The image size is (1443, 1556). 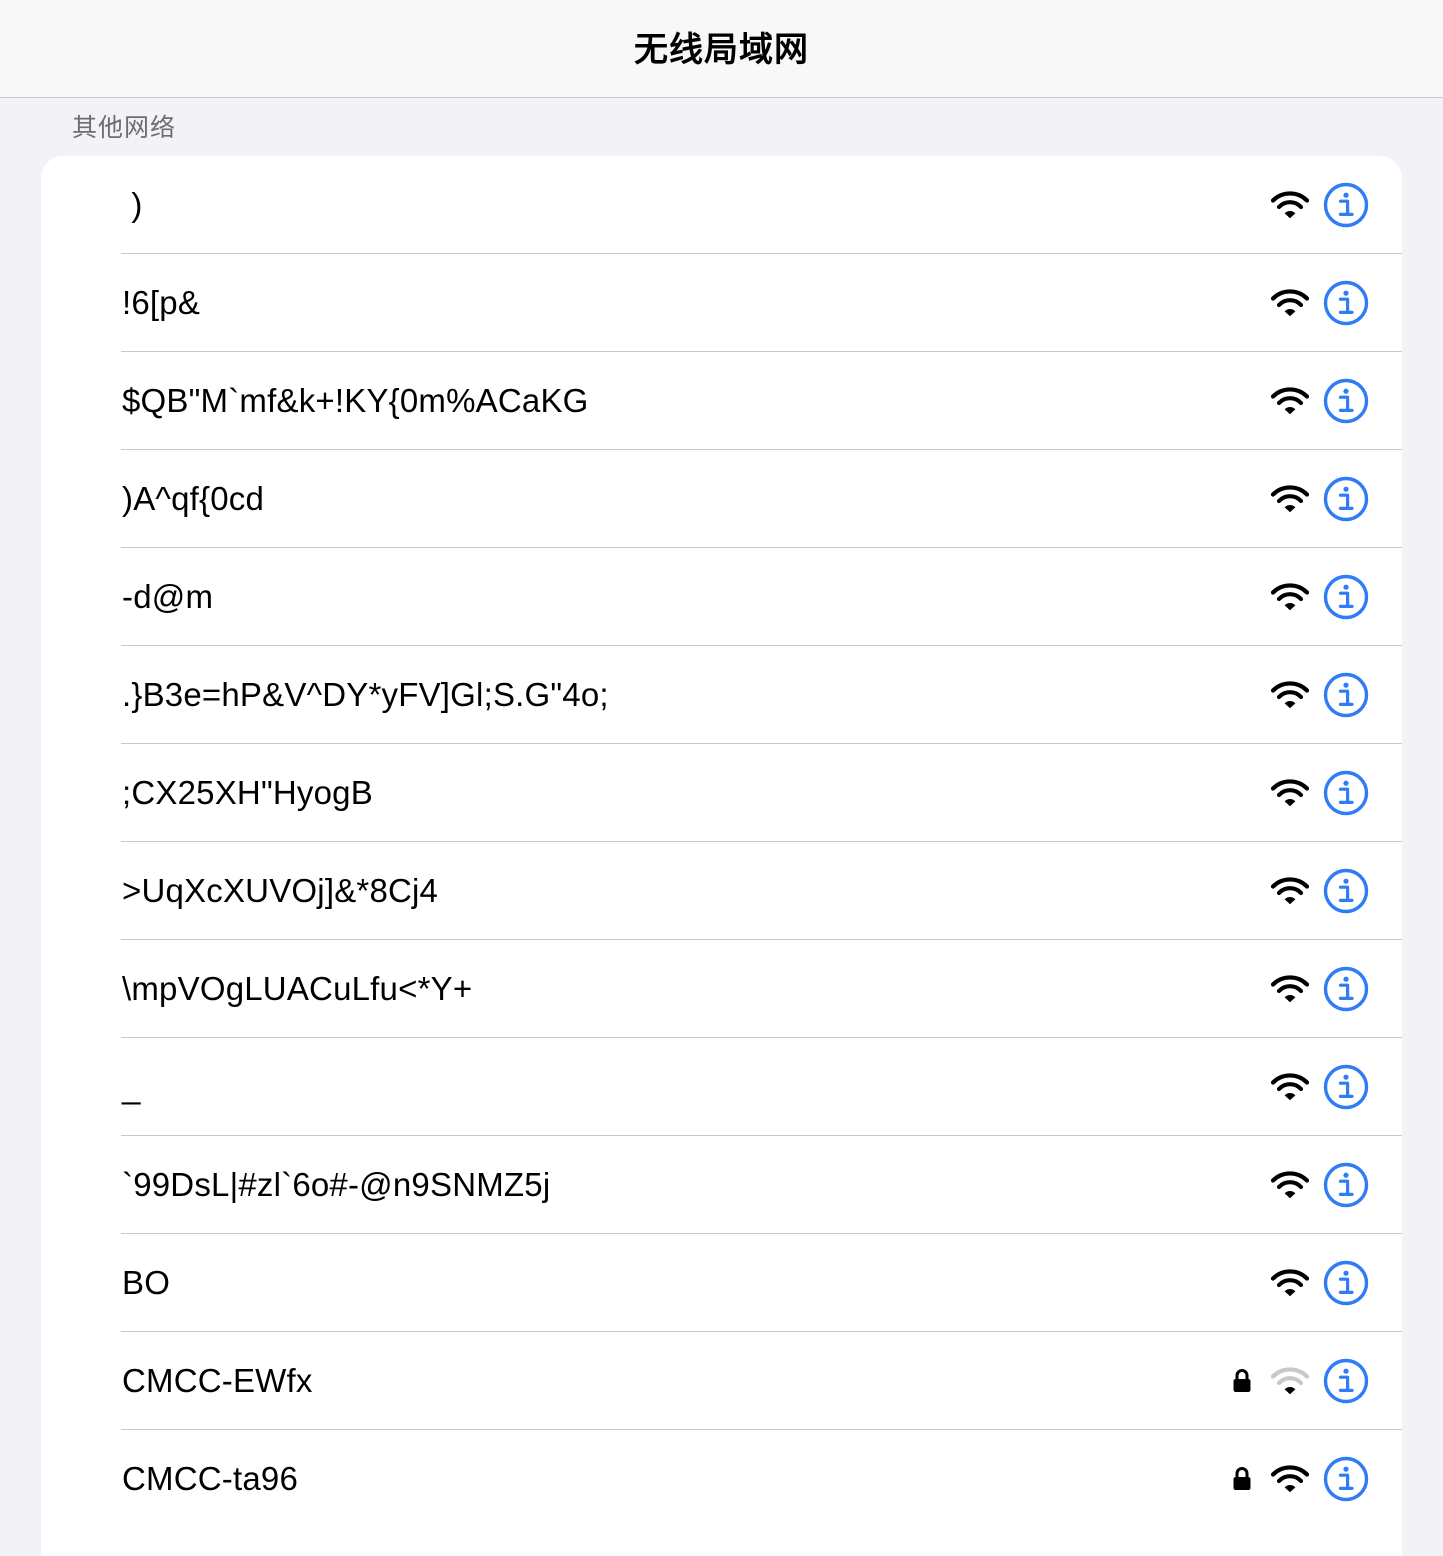 What do you see at coordinates (721, 205) in the screenshot?
I see `network-row: )` at bounding box center [721, 205].